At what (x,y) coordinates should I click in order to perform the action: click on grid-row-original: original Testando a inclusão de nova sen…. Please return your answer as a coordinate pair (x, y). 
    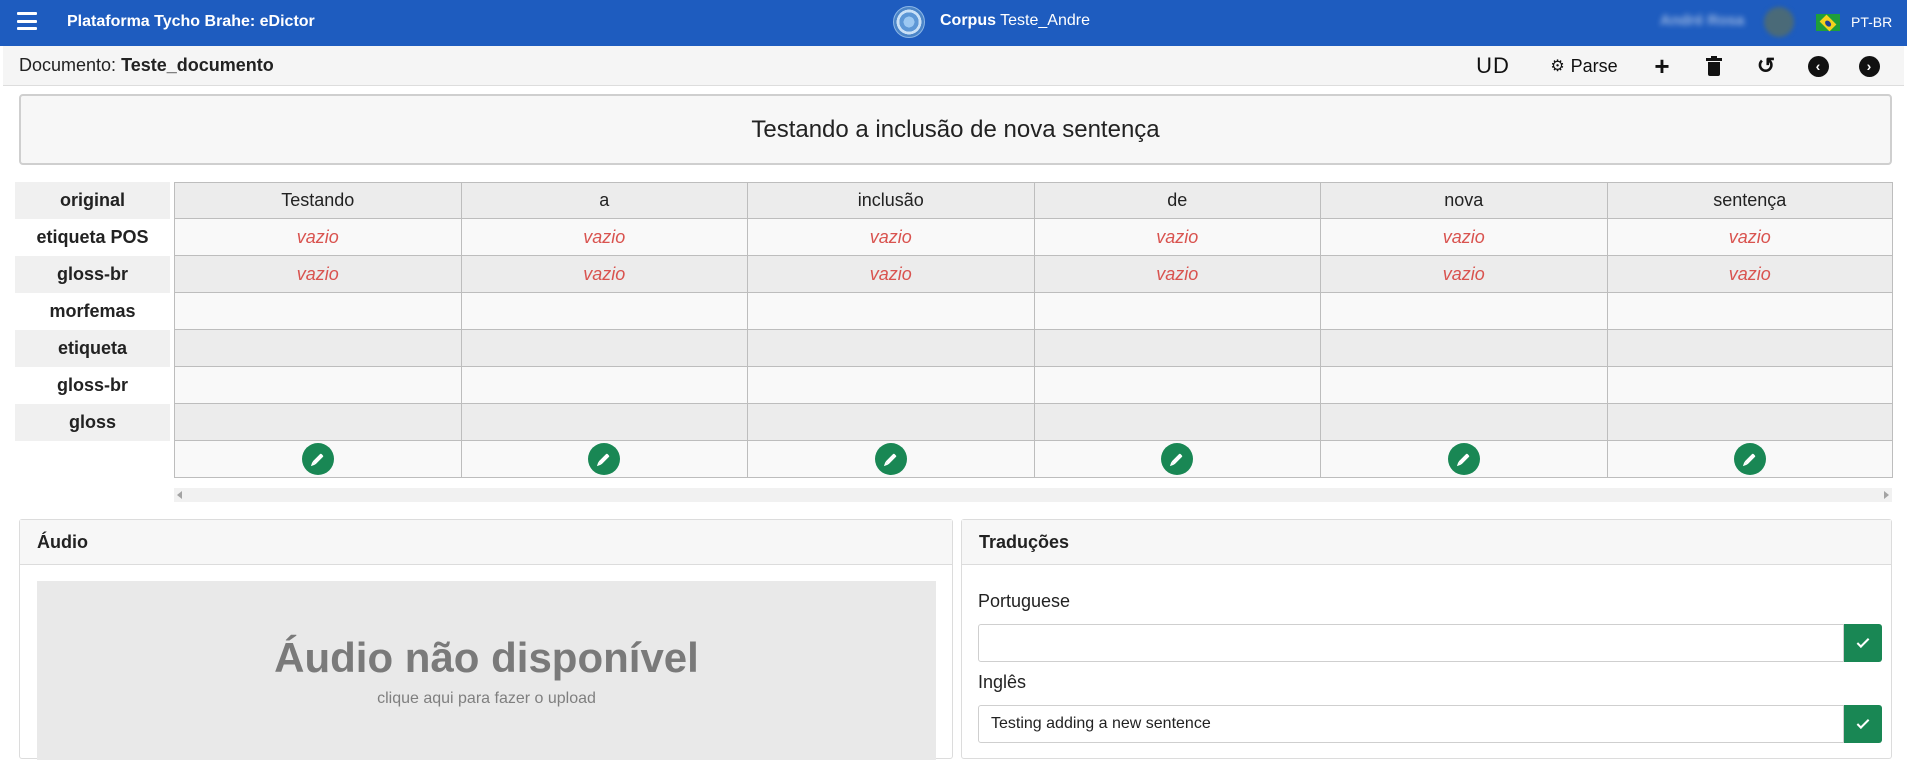
    Looking at the image, I should click on (954, 200).